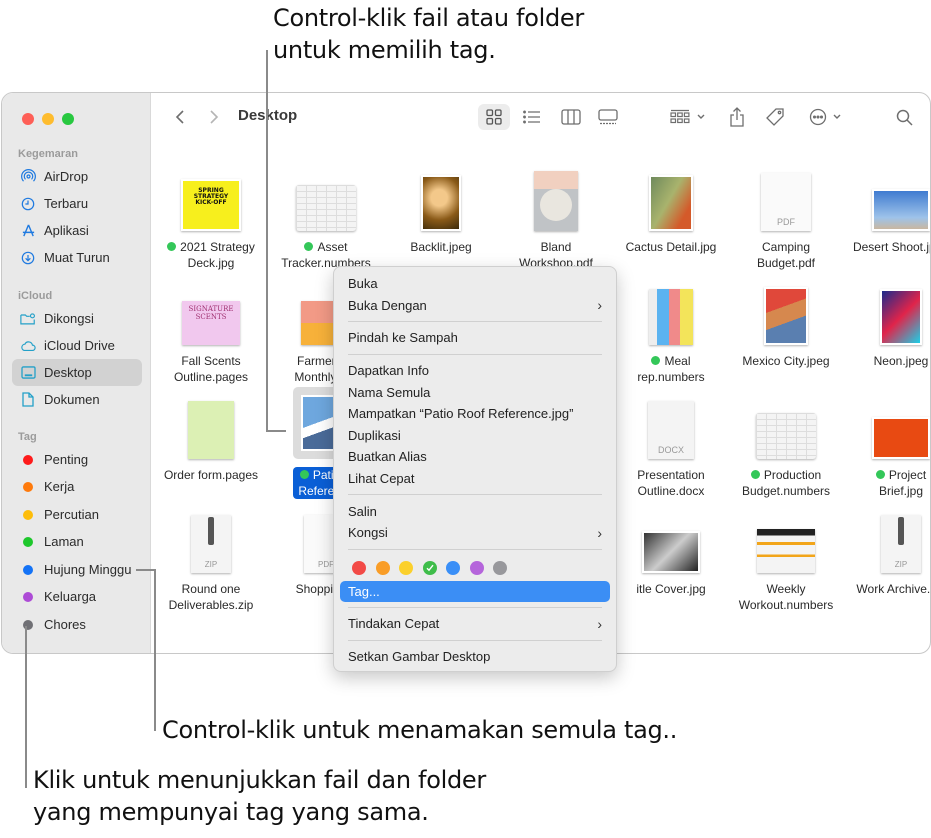  Describe the element at coordinates (775, 117) in the screenshot. I see `tag-button` at that location.